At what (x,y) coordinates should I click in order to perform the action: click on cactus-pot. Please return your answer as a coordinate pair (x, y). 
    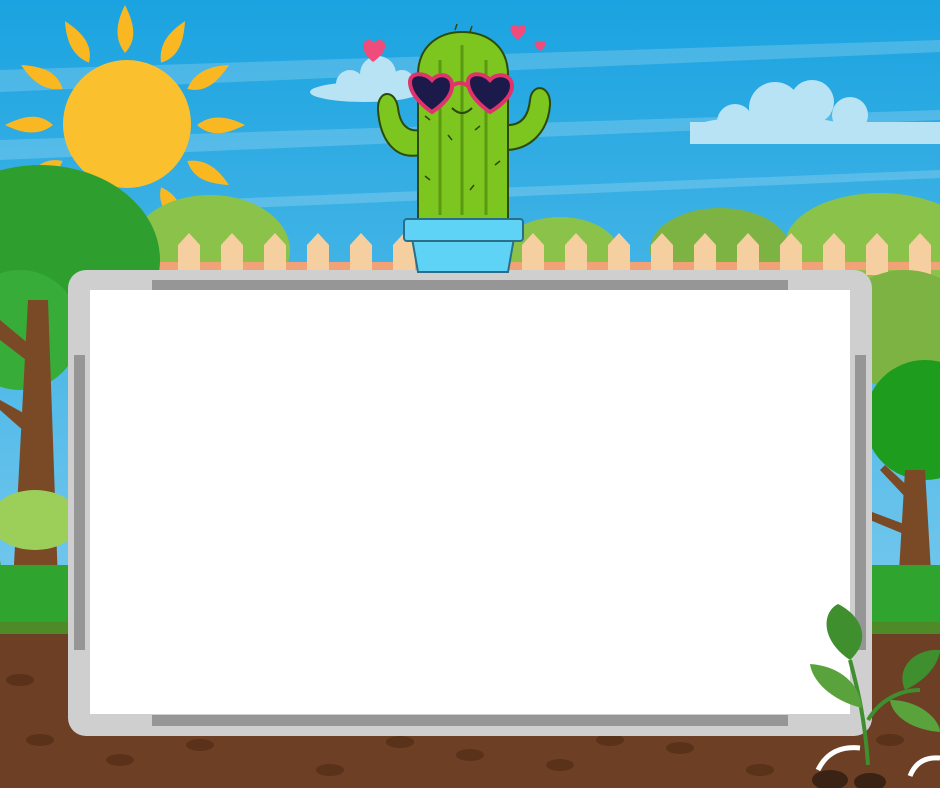
    Looking at the image, I should click on (463, 245).